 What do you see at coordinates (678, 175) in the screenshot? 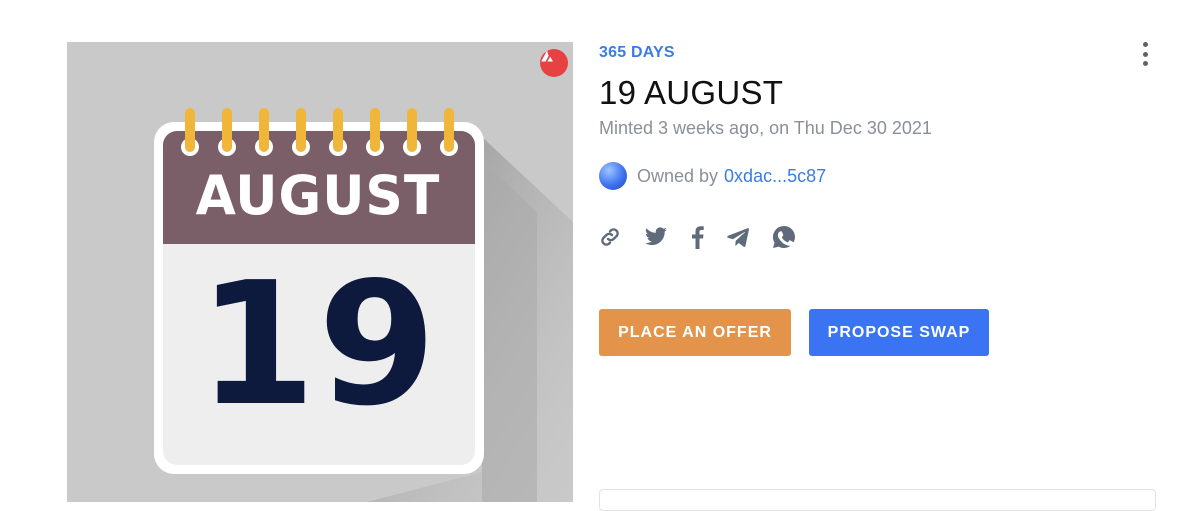
I see `owned-by-label: Owned by` at bounding box center [678, 175].